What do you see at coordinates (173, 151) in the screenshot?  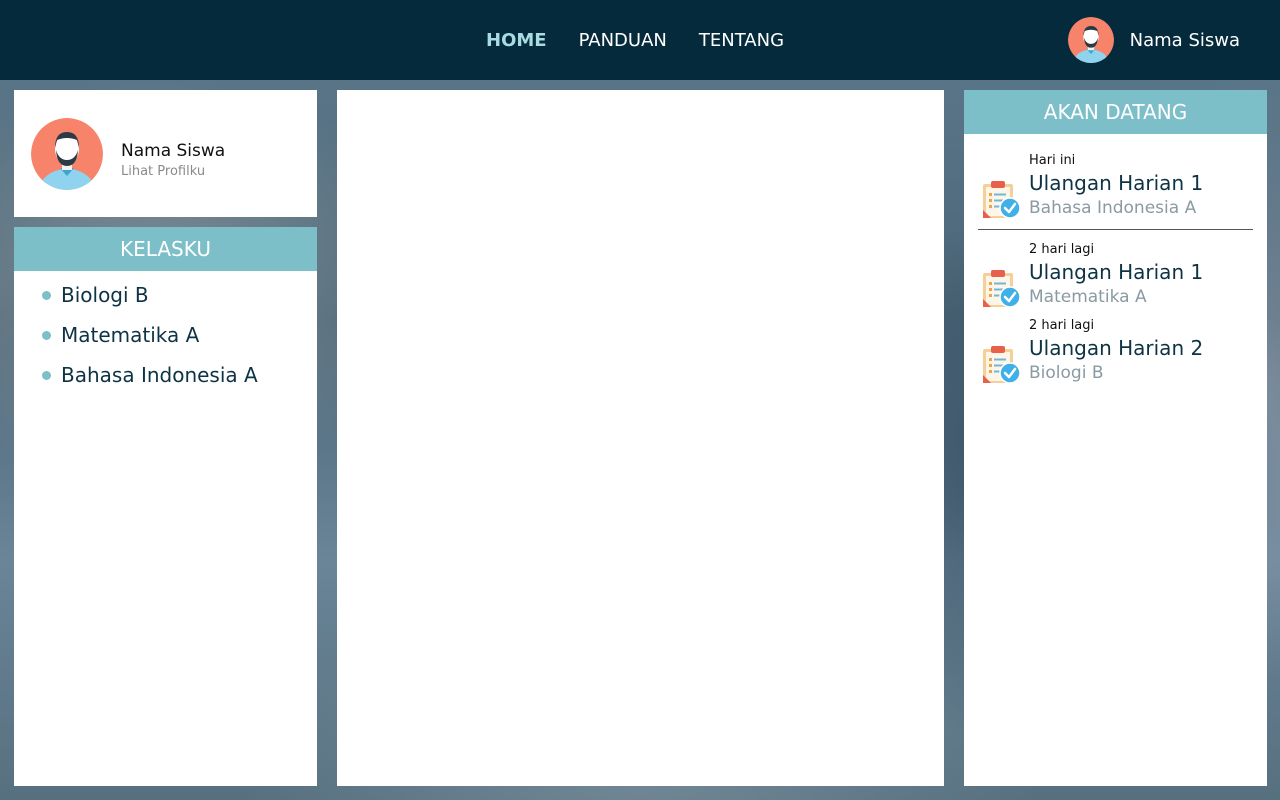 I see `profile-name: Nama Siswa` at bounding box center [173, 151].